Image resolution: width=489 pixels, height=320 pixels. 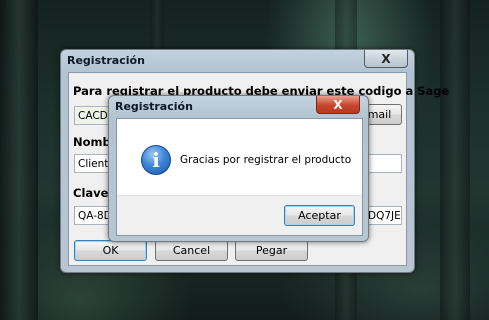 What do you see at coordinates (154, 106) in the screenshot?
I see `dialog-title: Registración` at bounding box center [154, 106].